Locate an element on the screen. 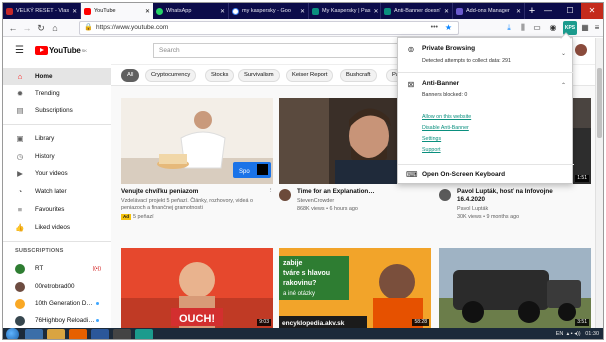  anti-banner-subtitle: Banners blocked: 0 is located at coordinates (445, 95).